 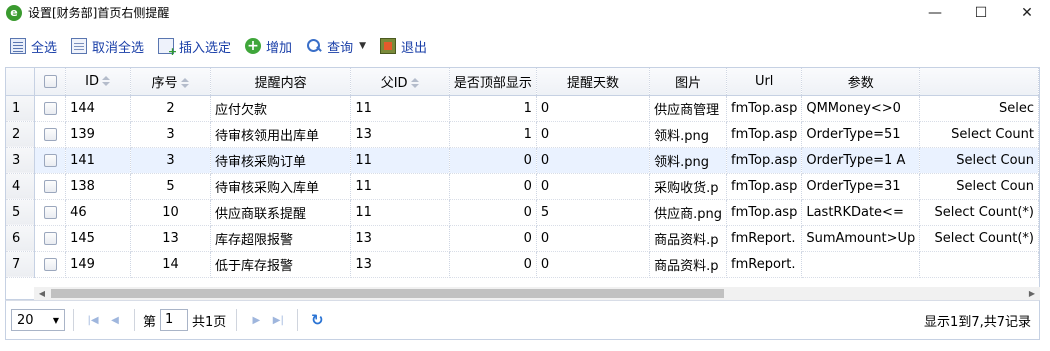 What do you see at coordinates (493, 134) in the screenshot?
I see `cell-show-top: 1` at bounding box center [493, 134].